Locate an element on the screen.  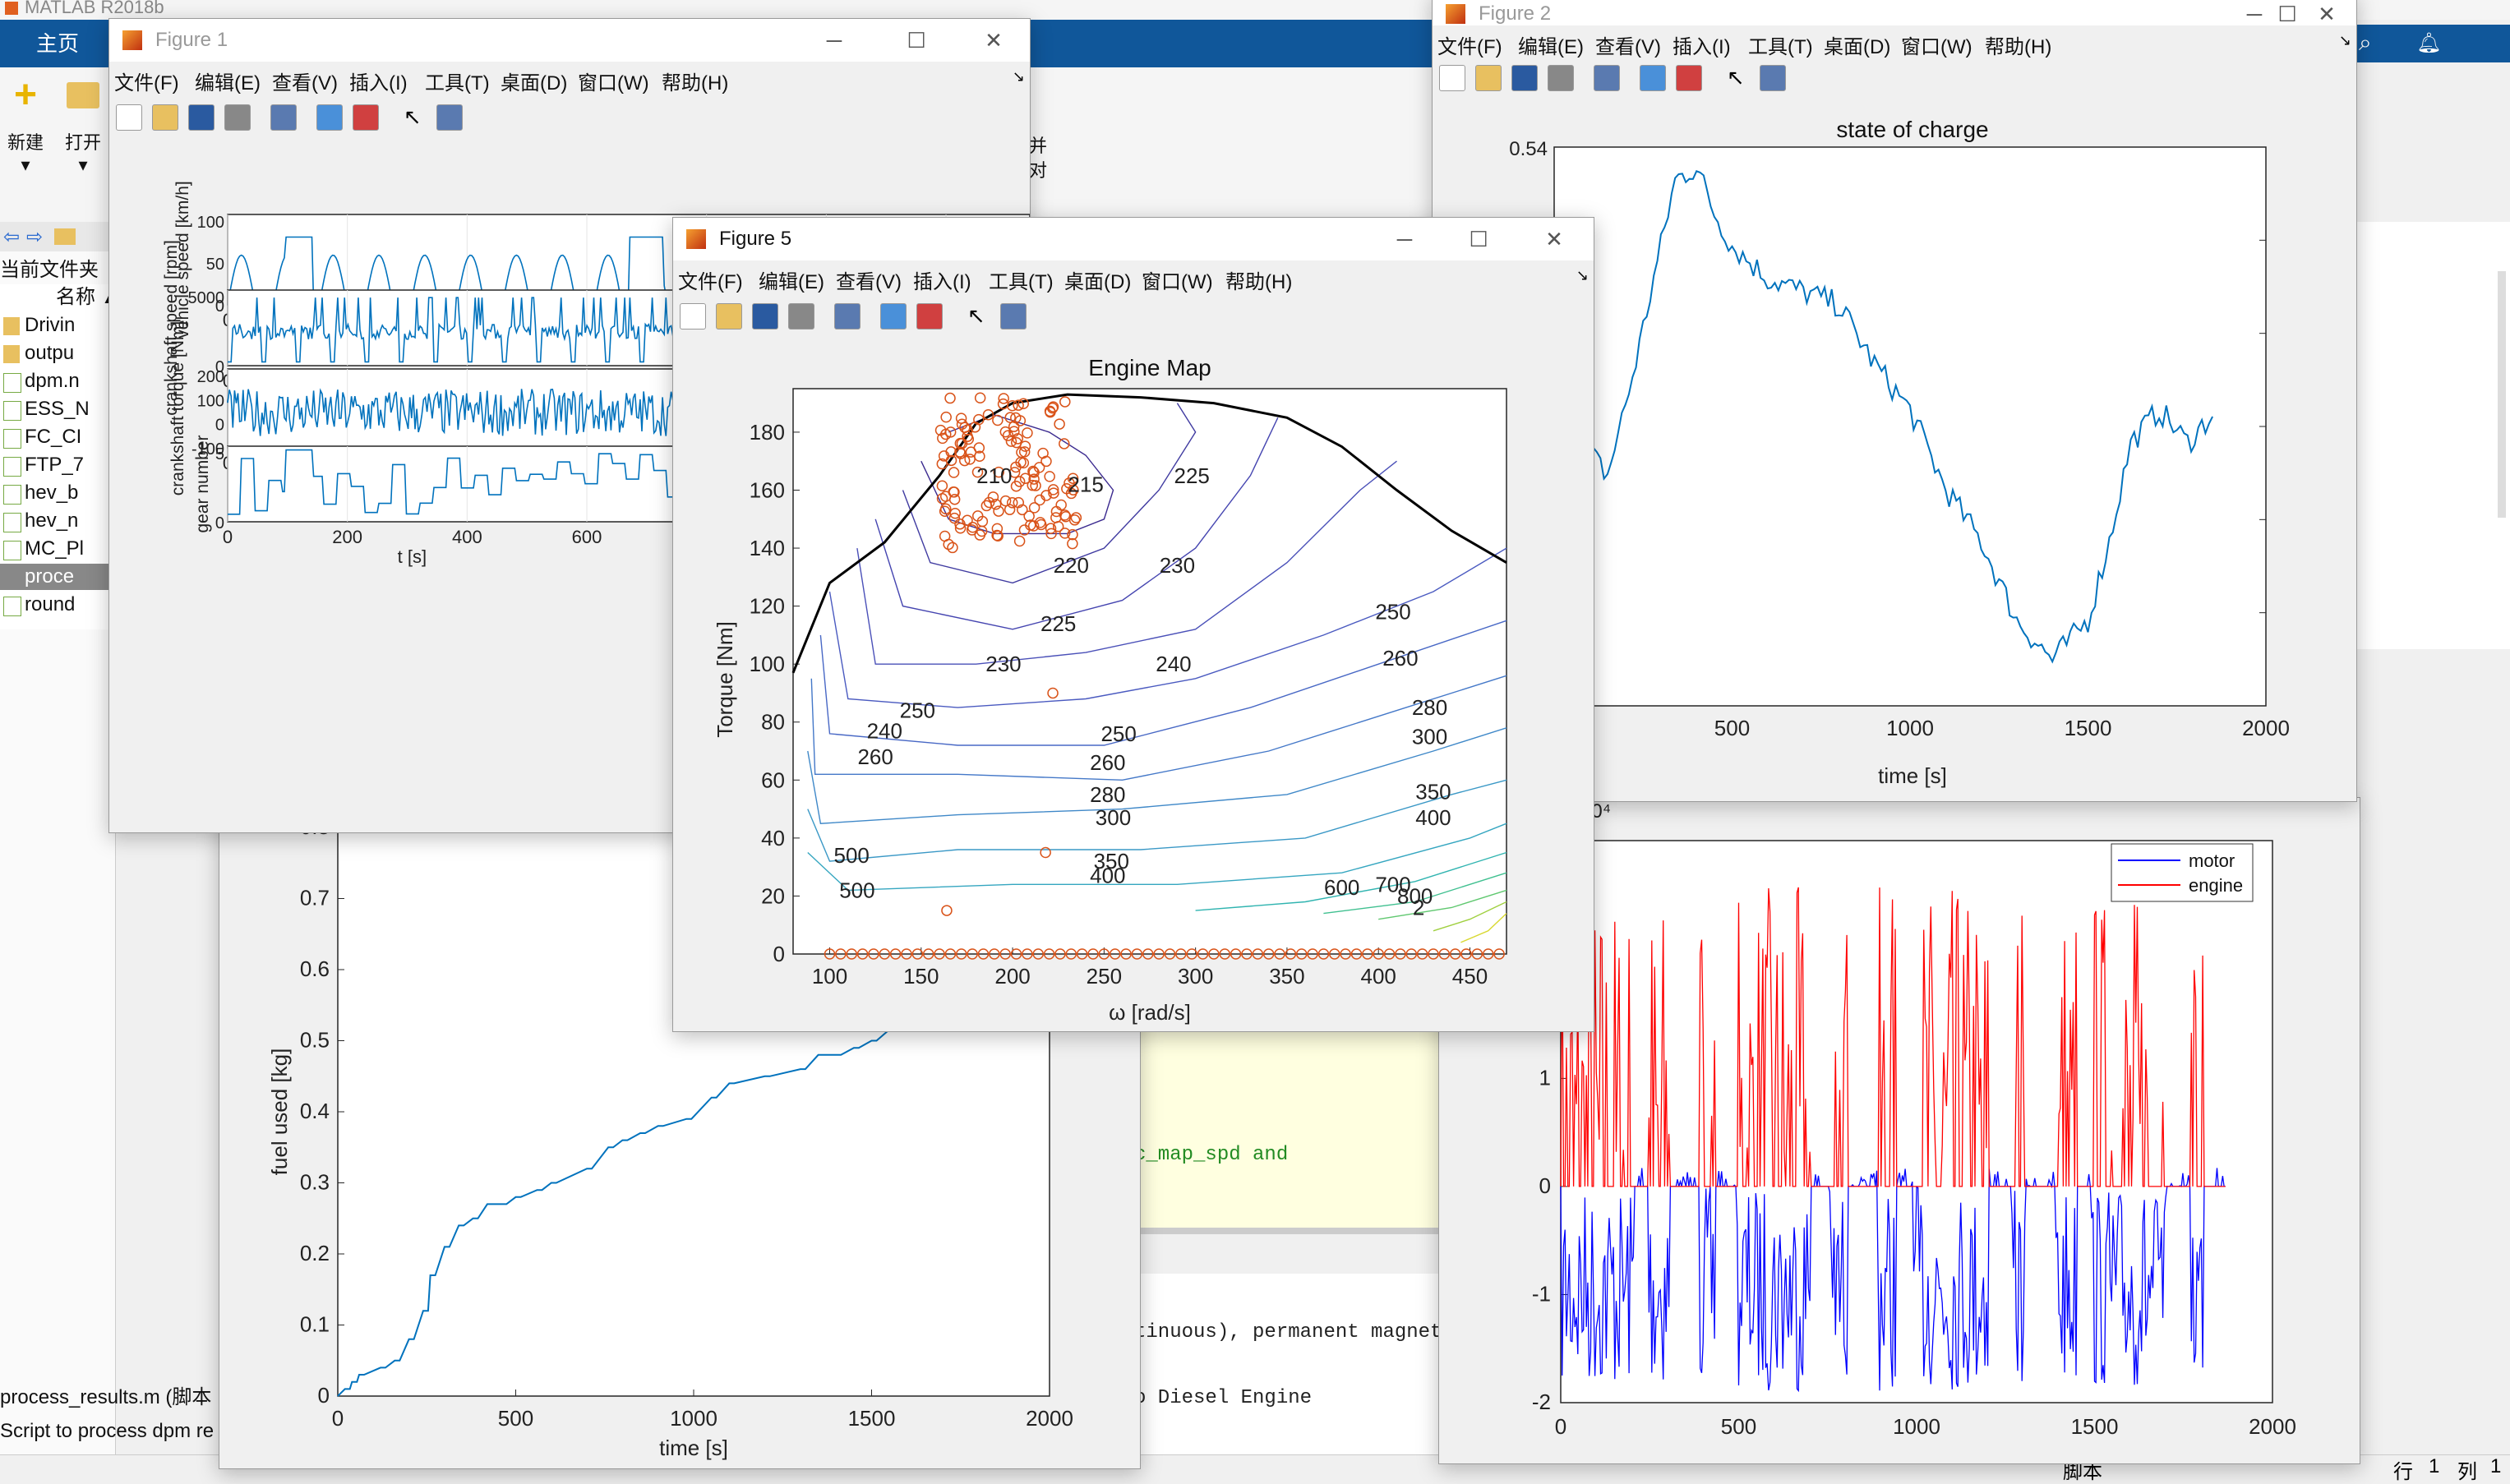
folder-icon is located at coordinates (11, 354).